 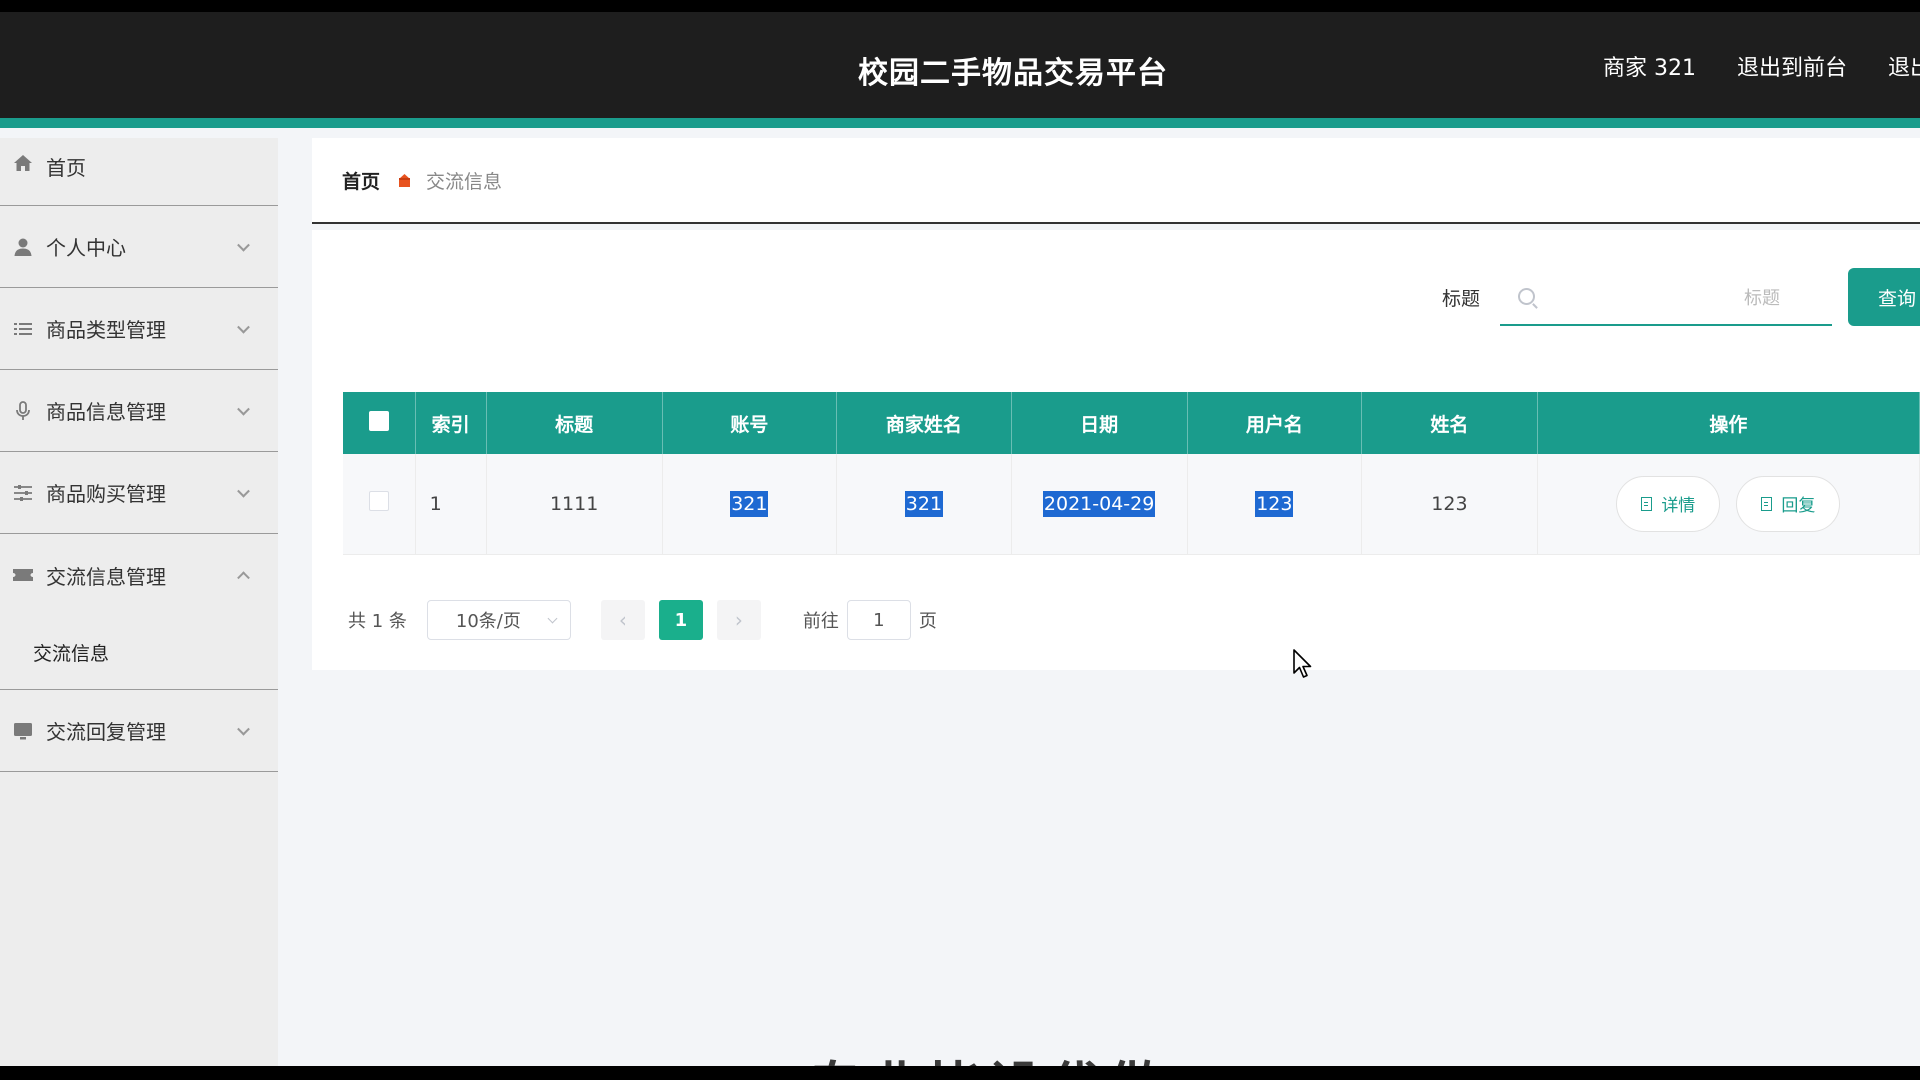 I want to click on mouse-cursor-icon, so click(x=1302, y=663).